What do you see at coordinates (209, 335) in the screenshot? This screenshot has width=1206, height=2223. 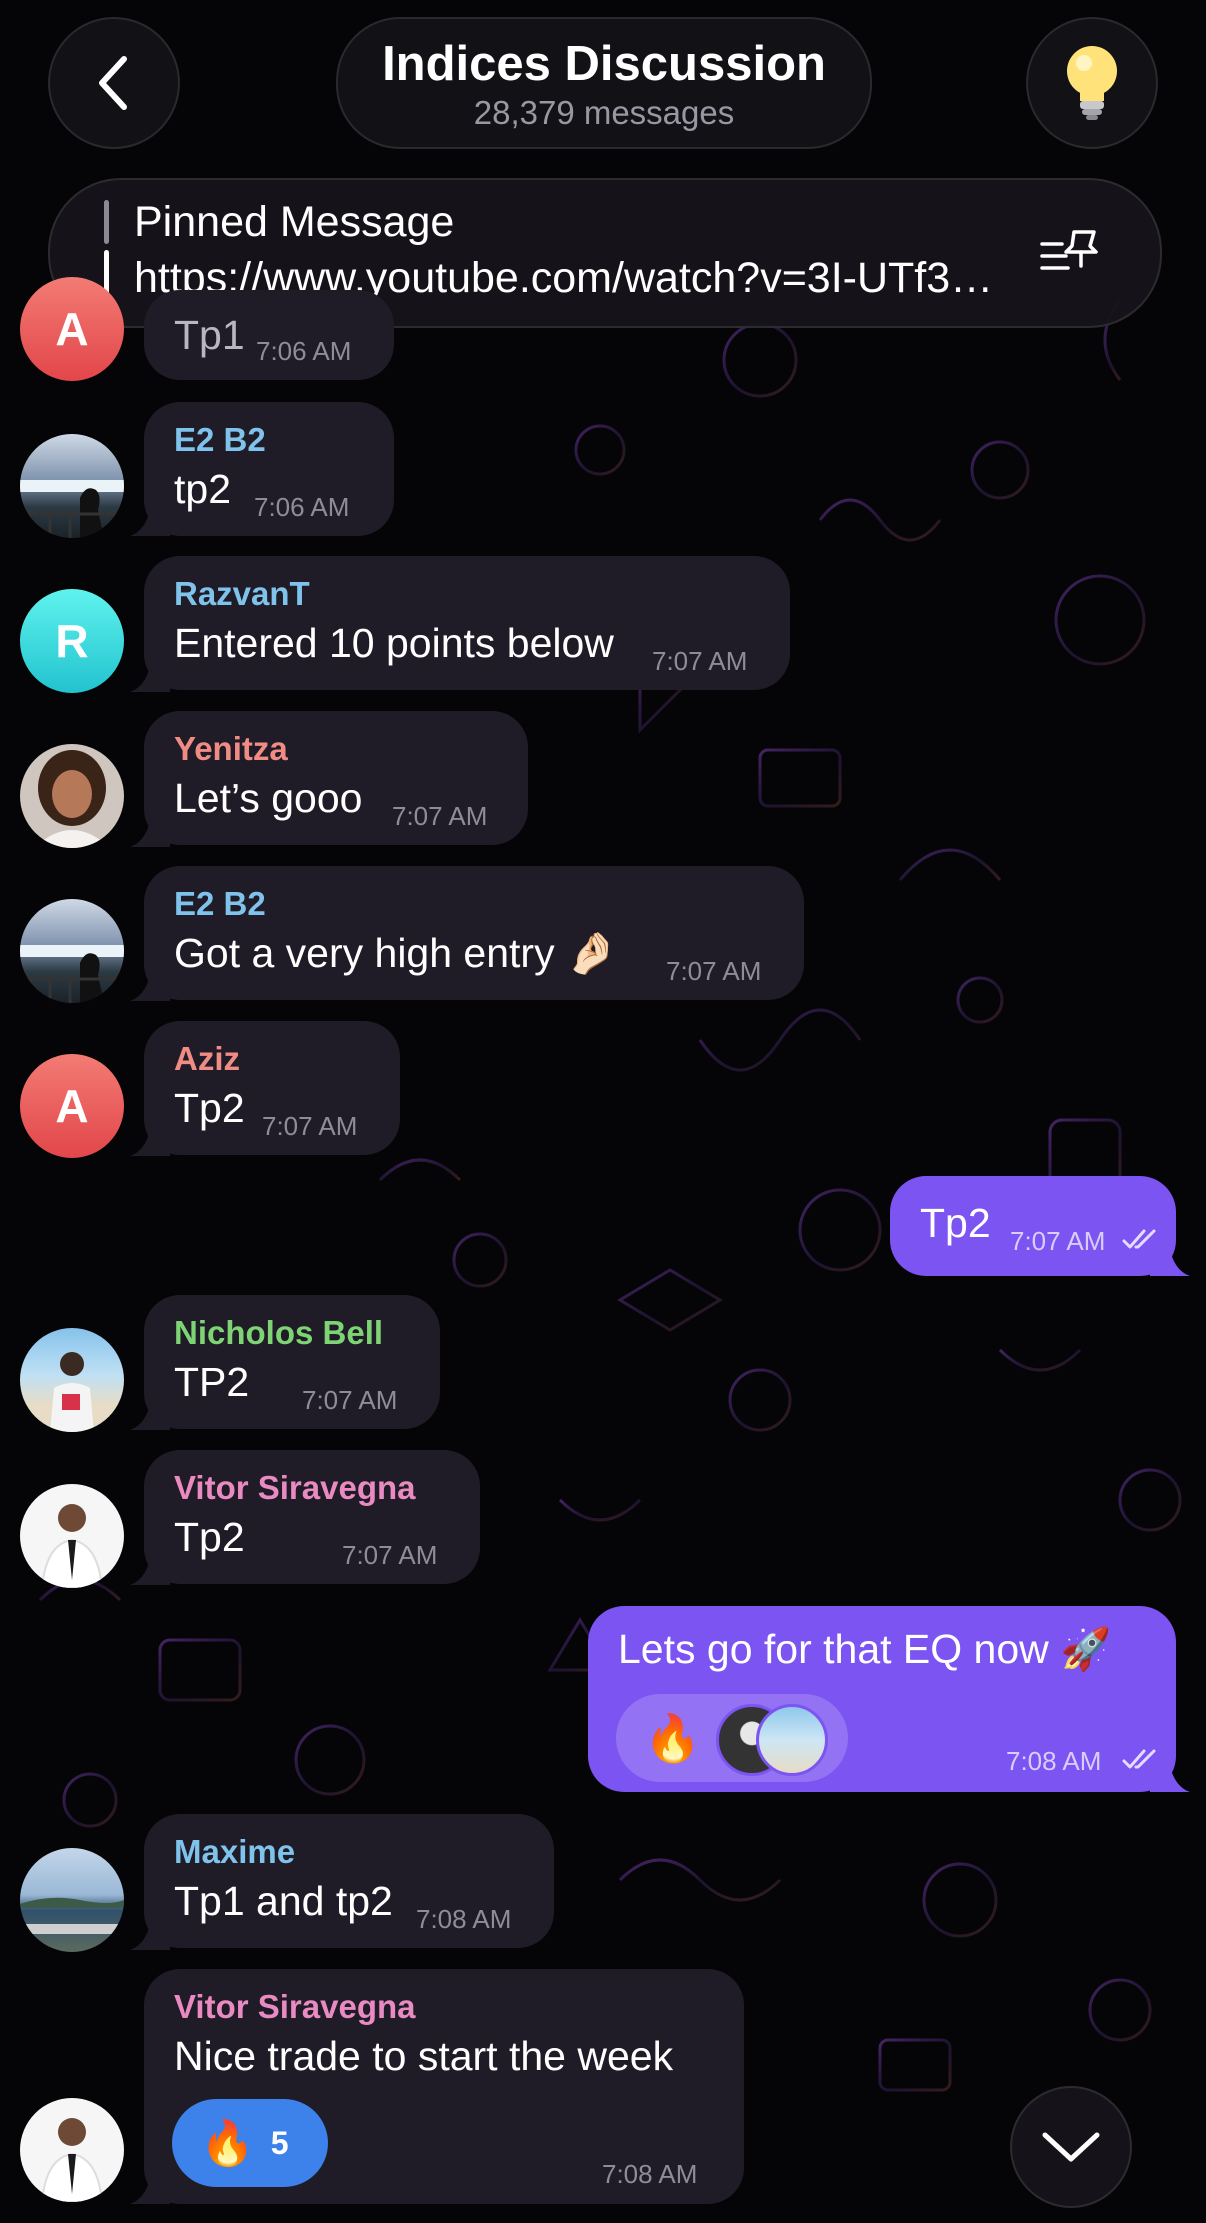 I see `message-text: Tp1` at bounding box center [209, 335].